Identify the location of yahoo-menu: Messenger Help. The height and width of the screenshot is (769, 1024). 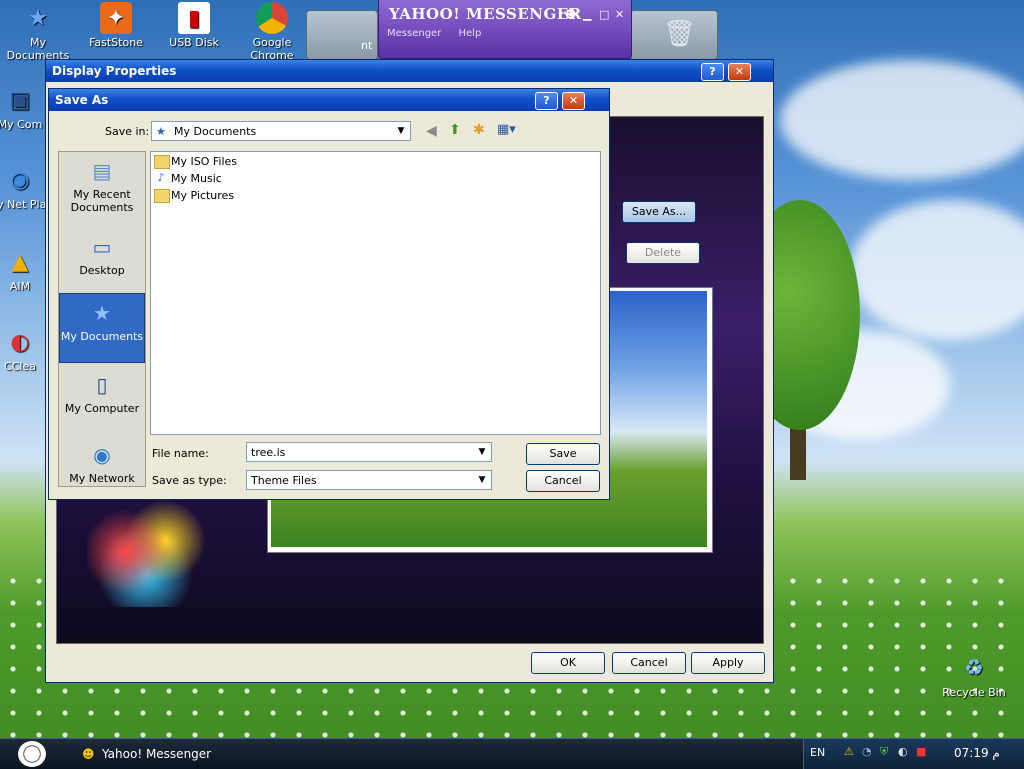
(441, 33).